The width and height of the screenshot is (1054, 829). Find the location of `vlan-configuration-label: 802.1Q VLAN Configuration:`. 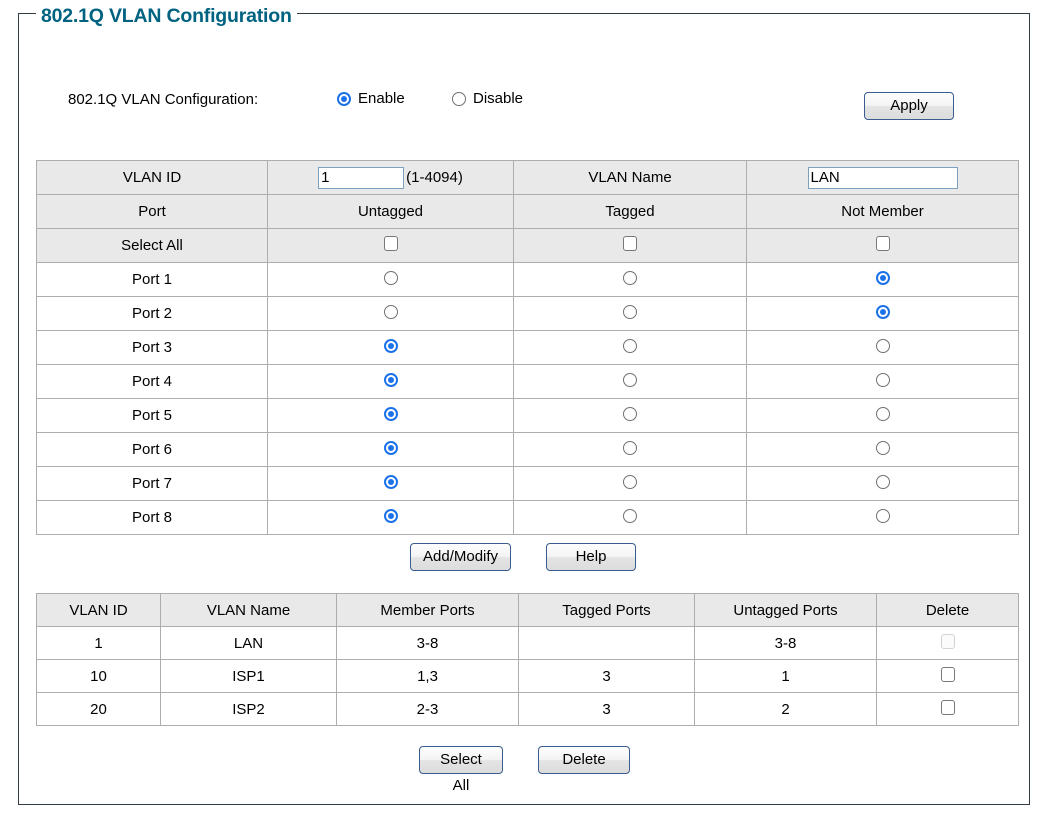

vlan-configuration-label: 802.1Q VLAN Configuration: is located at coordinates (163, 99).